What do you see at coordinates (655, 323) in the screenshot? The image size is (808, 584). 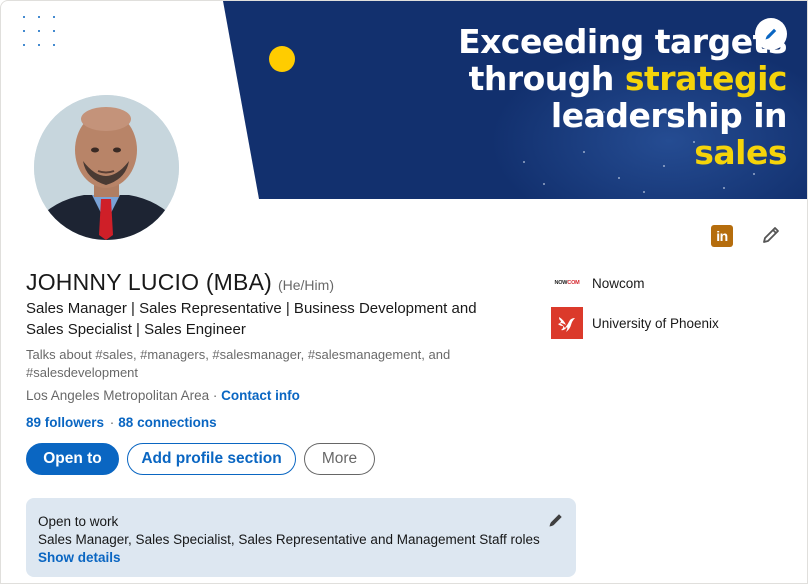 I see `school-name: University of Phoenix` at bounding box center [655, 323].